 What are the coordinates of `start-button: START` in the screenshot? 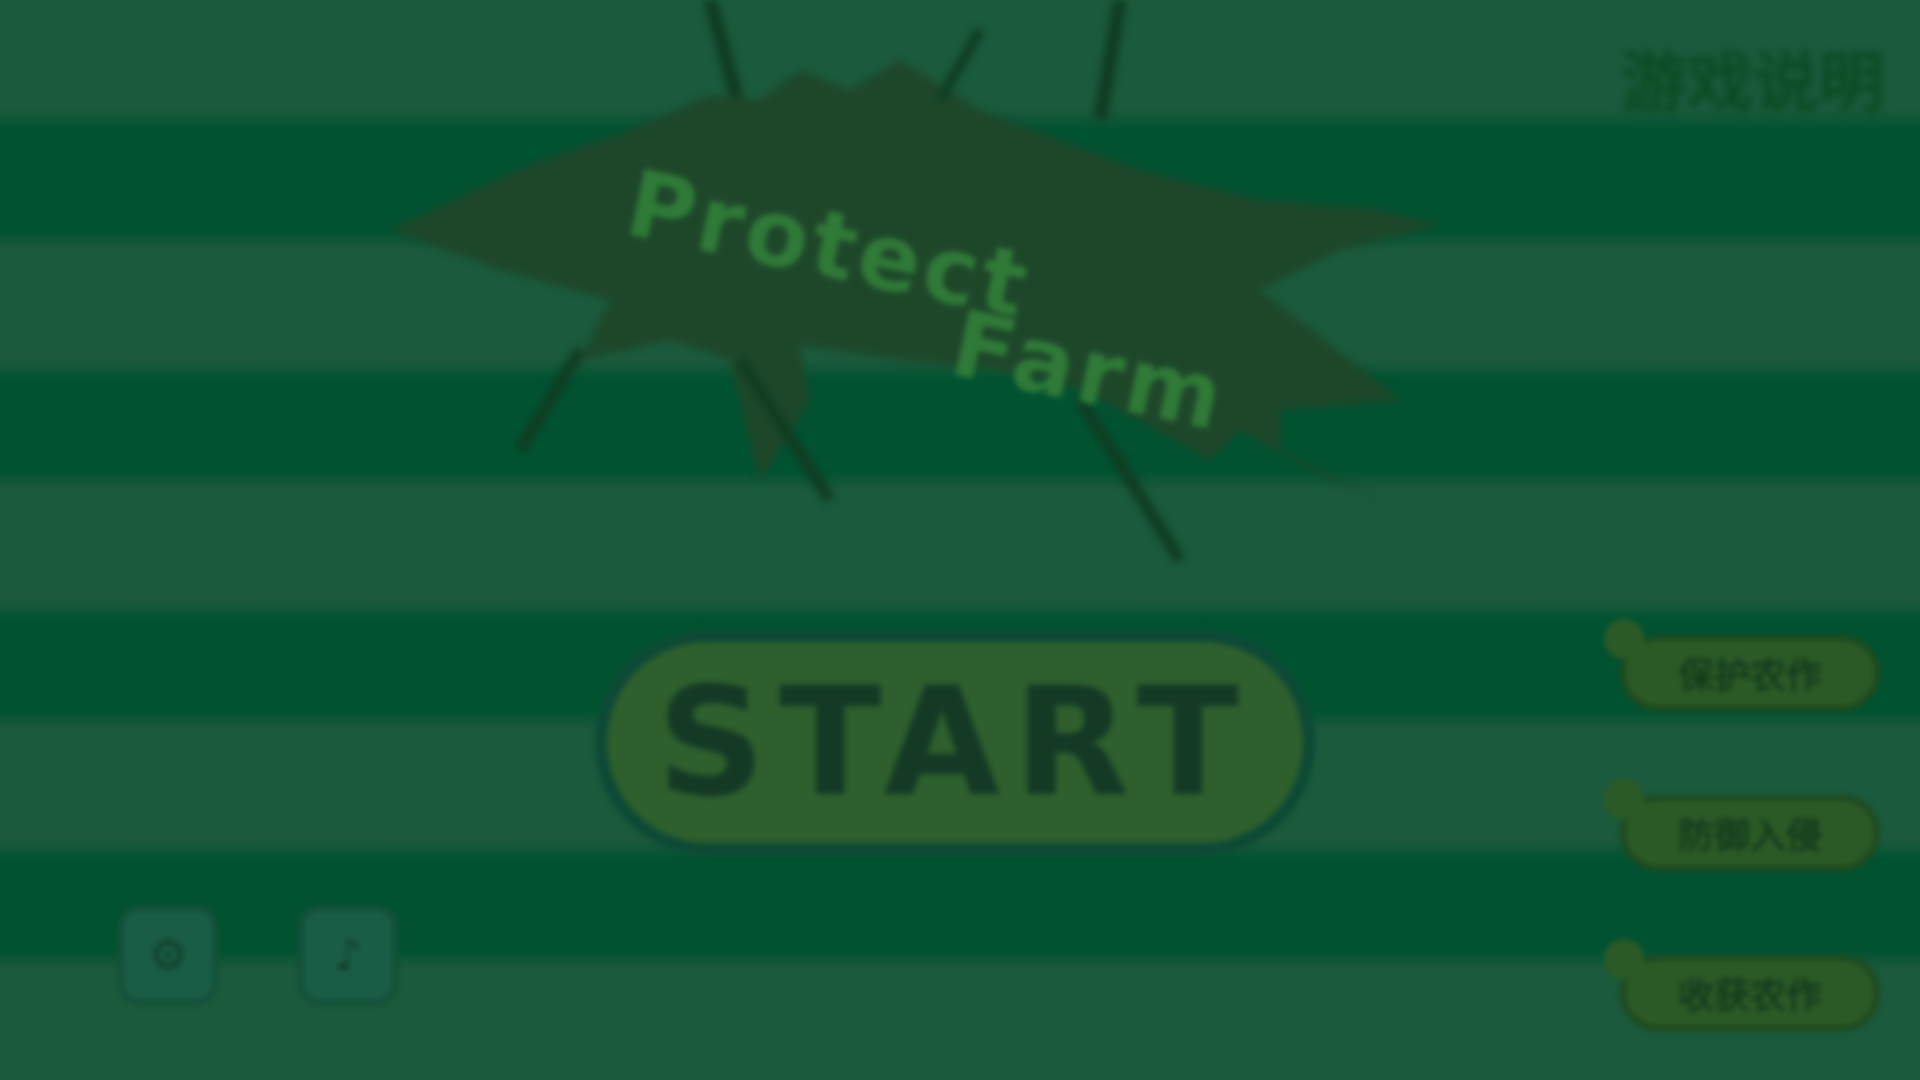 It's located at (955, 742).